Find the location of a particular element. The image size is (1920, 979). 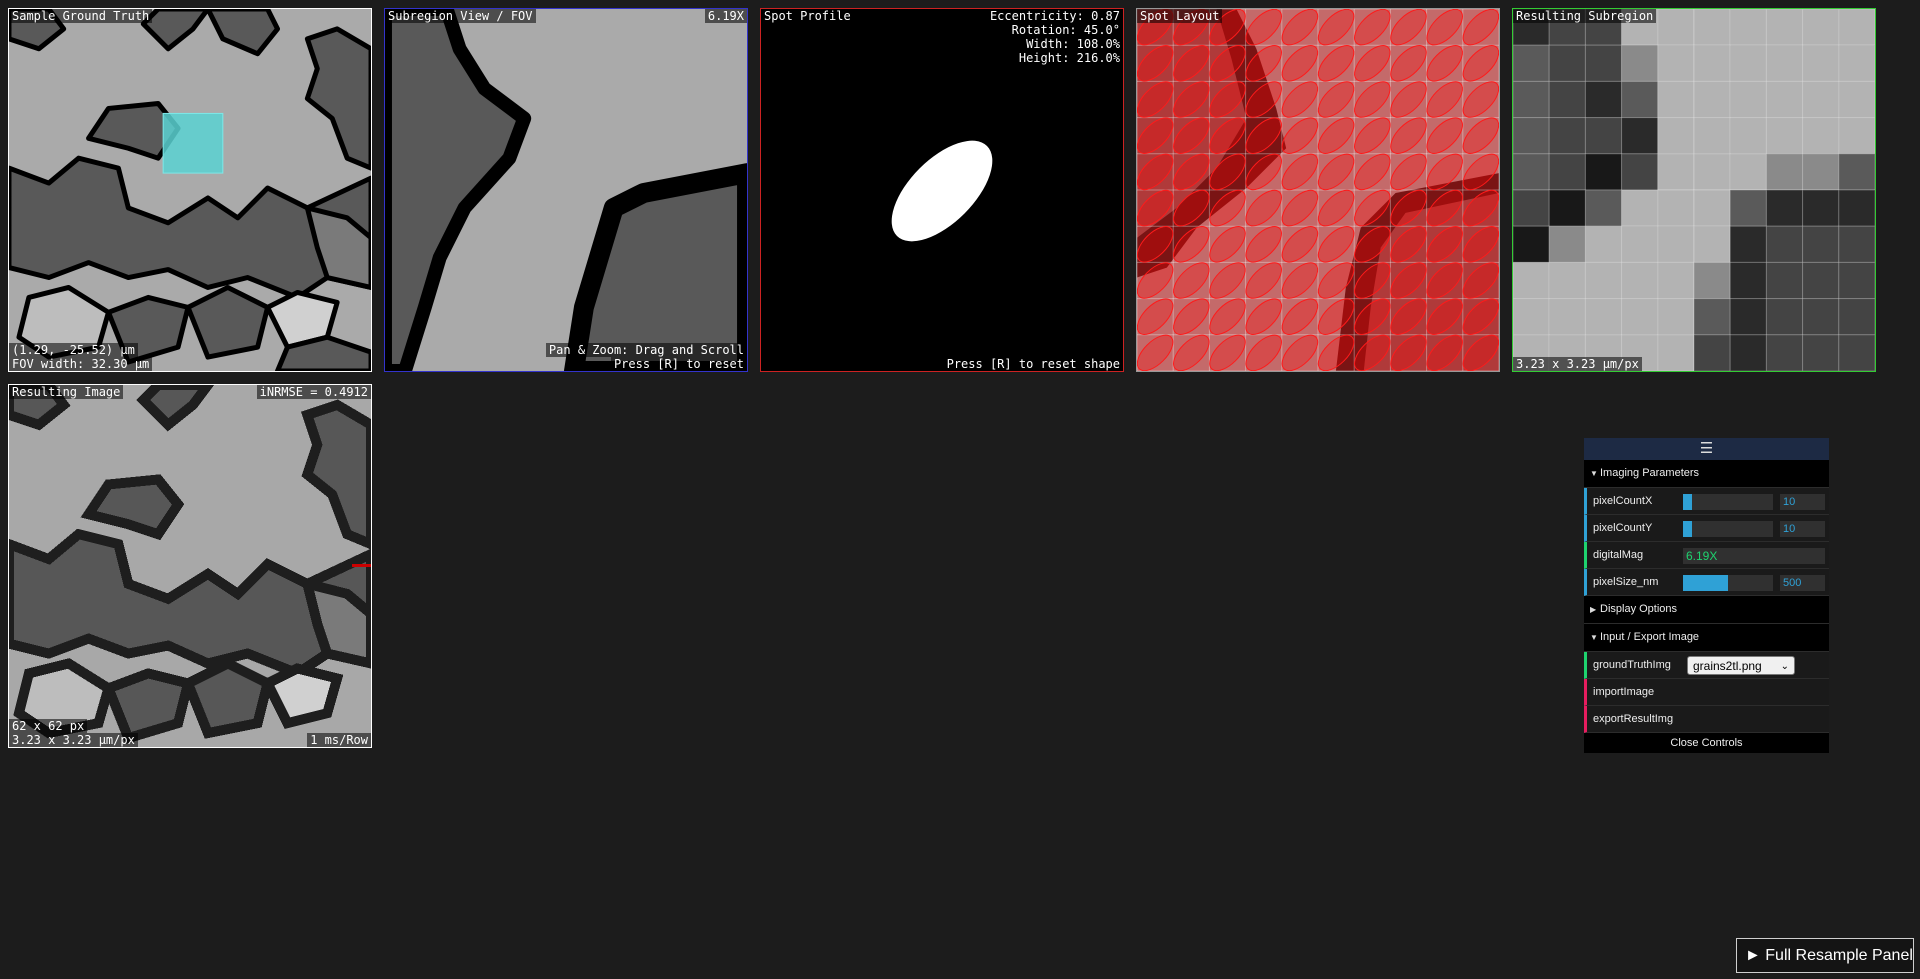

current-row-marker is located at coordinates (361, 565).